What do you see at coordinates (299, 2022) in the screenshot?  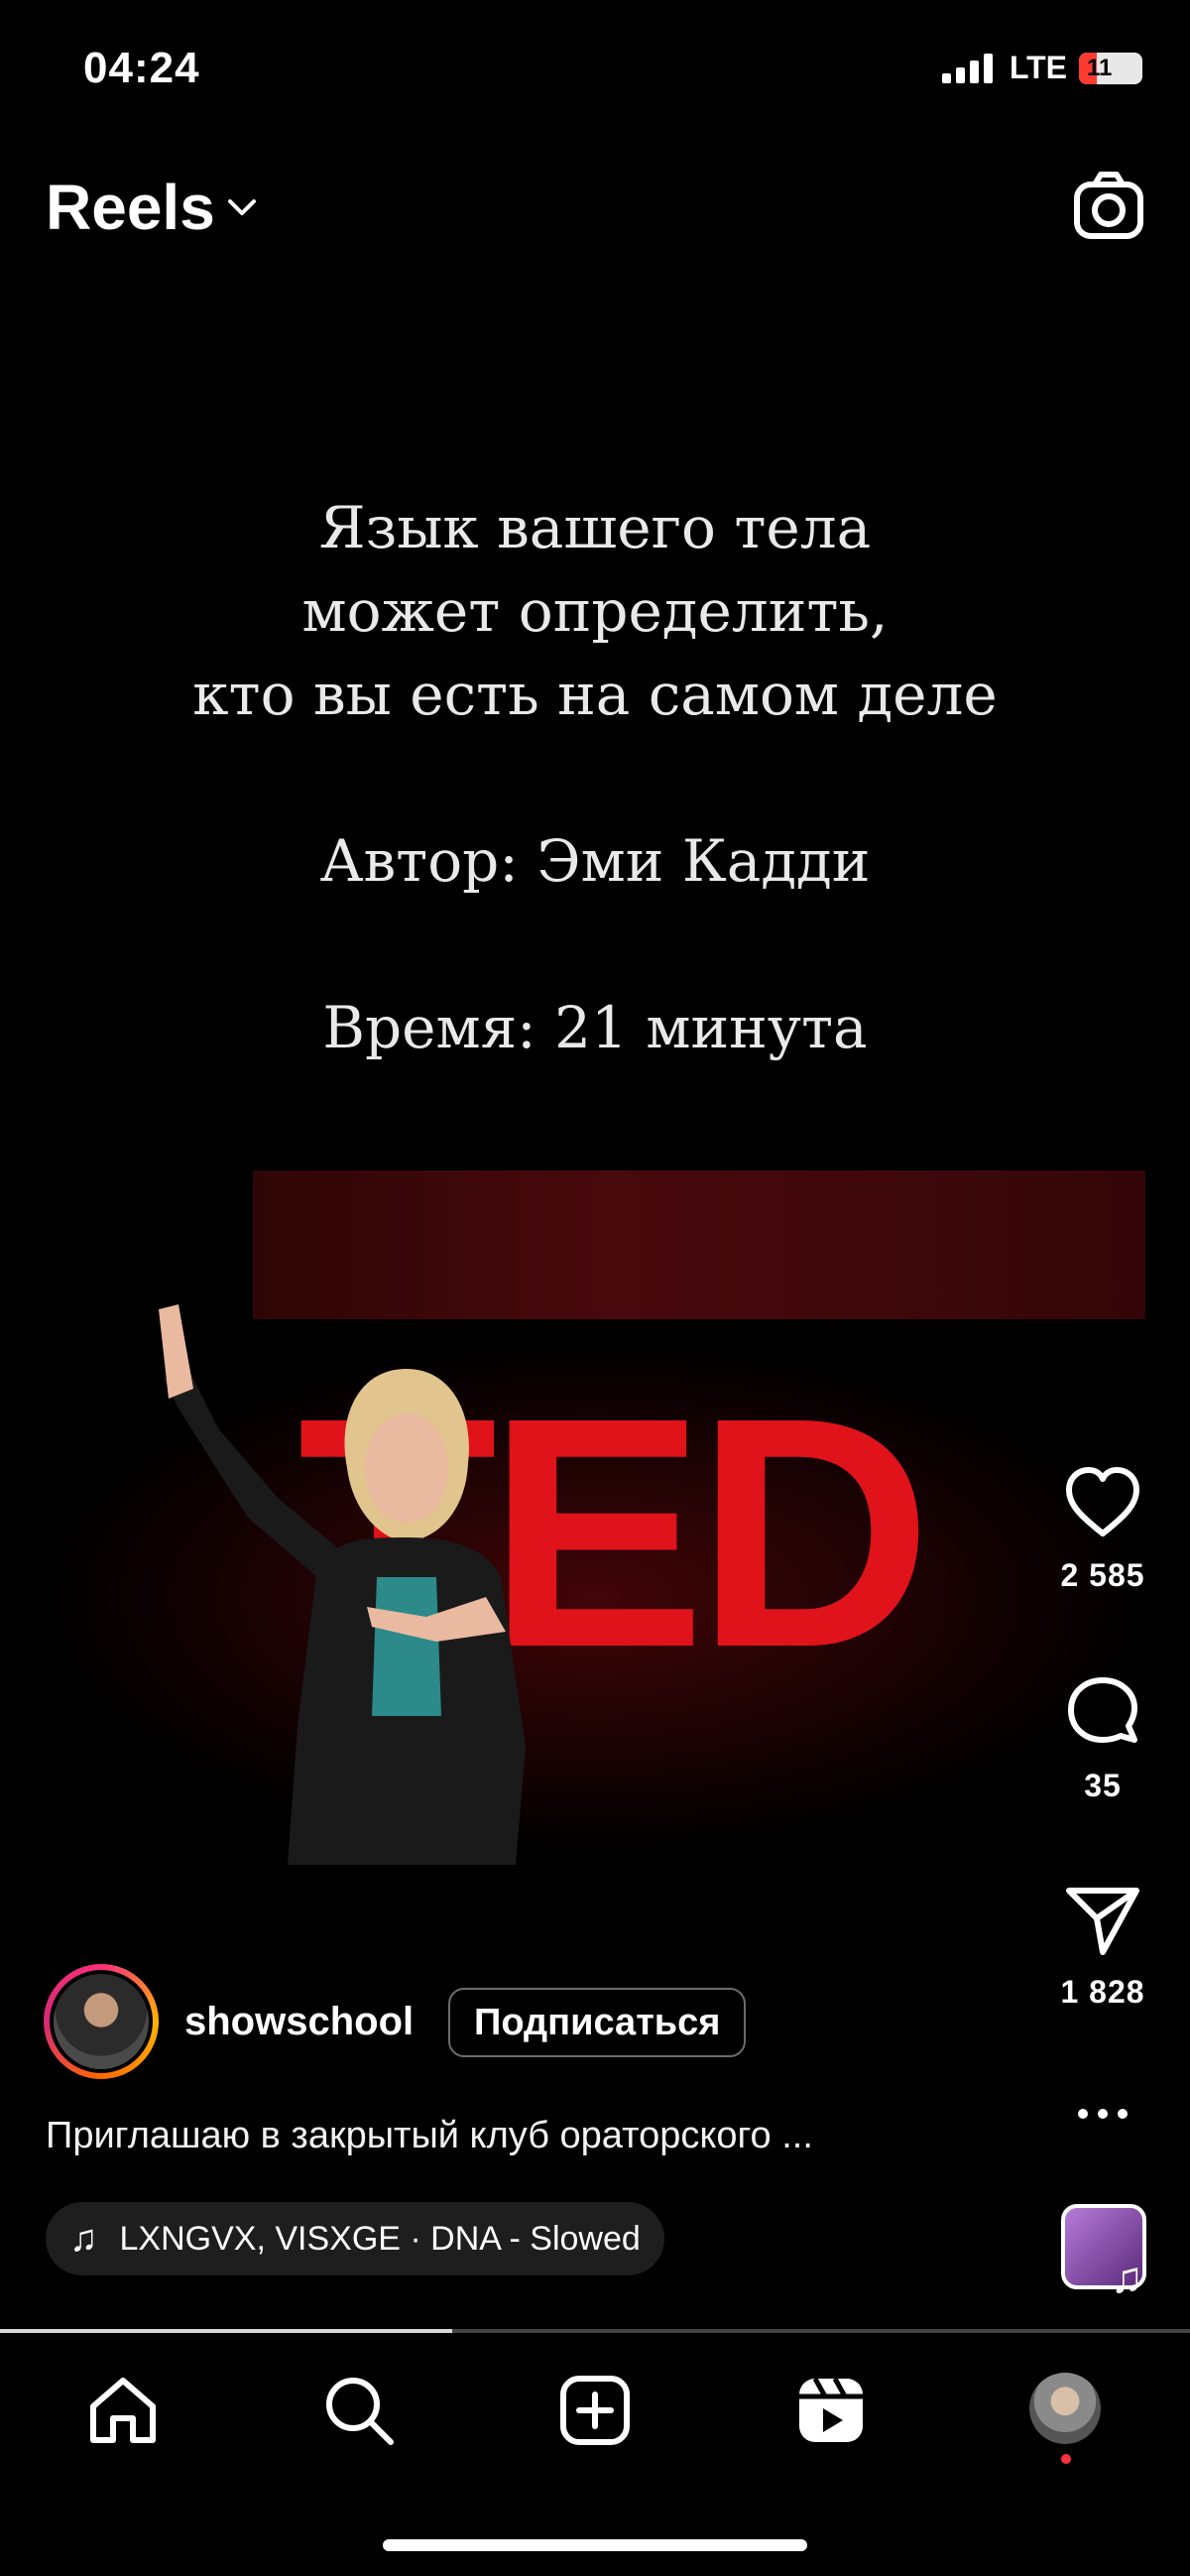 I see `author-username: showschool` at bounding box center [299, 2022].